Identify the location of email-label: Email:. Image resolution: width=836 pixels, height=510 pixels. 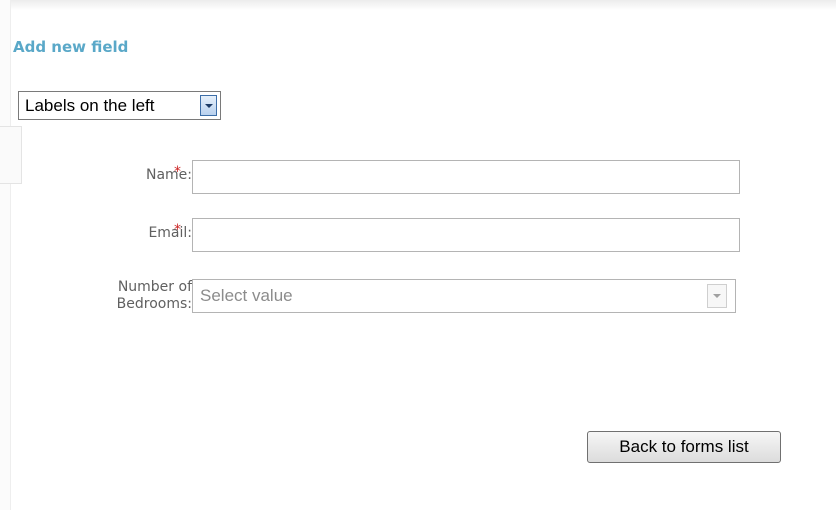
(170, 233).